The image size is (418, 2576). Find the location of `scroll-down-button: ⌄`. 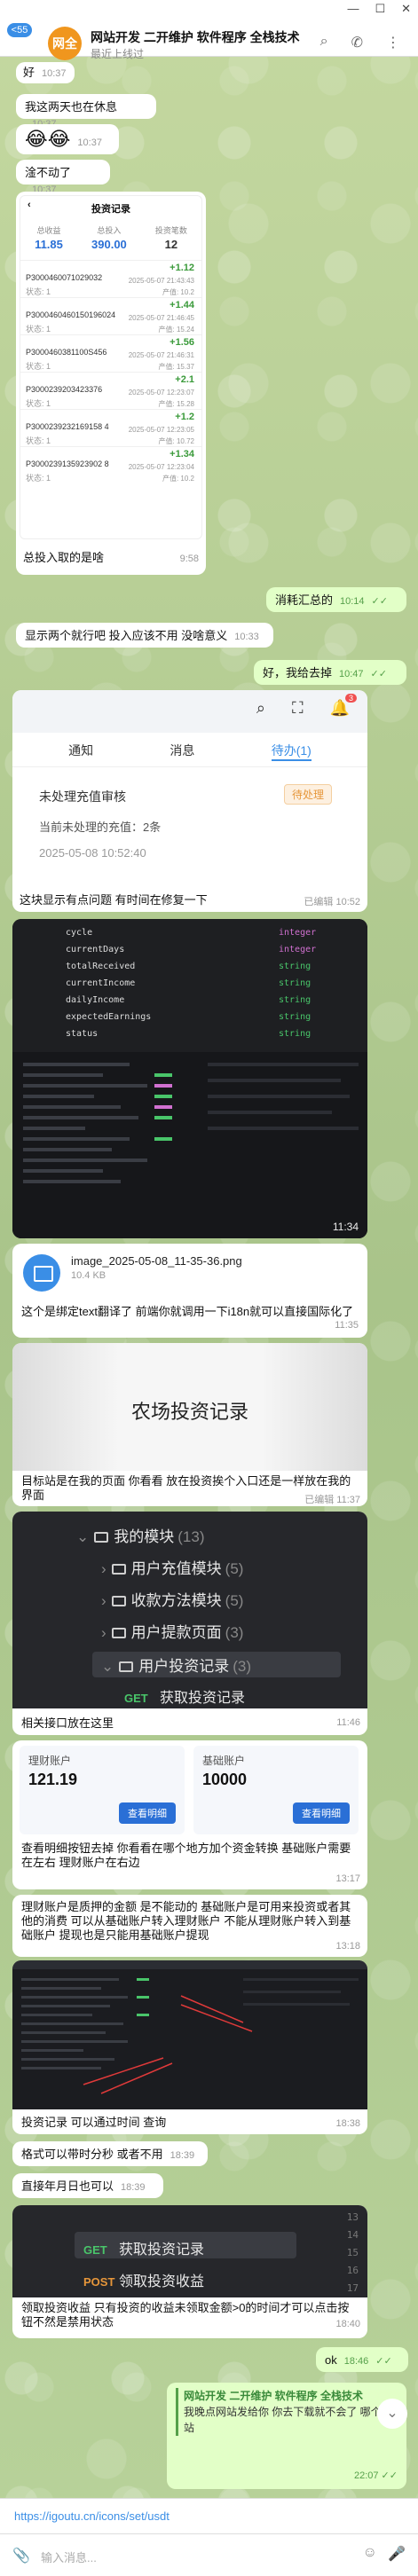

scroll-down-button: ⌄ is located at coordinates (392, 2414).